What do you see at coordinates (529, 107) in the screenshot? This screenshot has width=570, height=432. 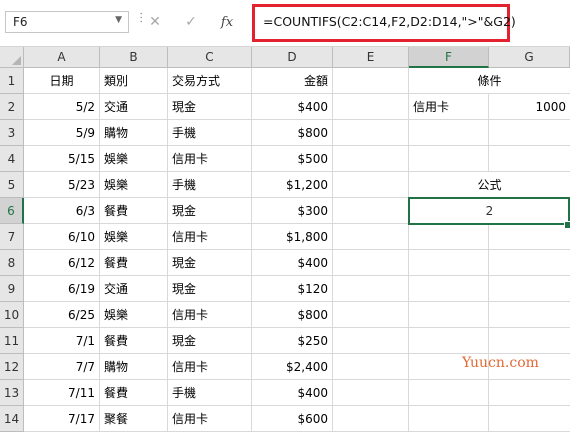 I see `condition-amount-cell: 1000` at bounding box center [529, 107].